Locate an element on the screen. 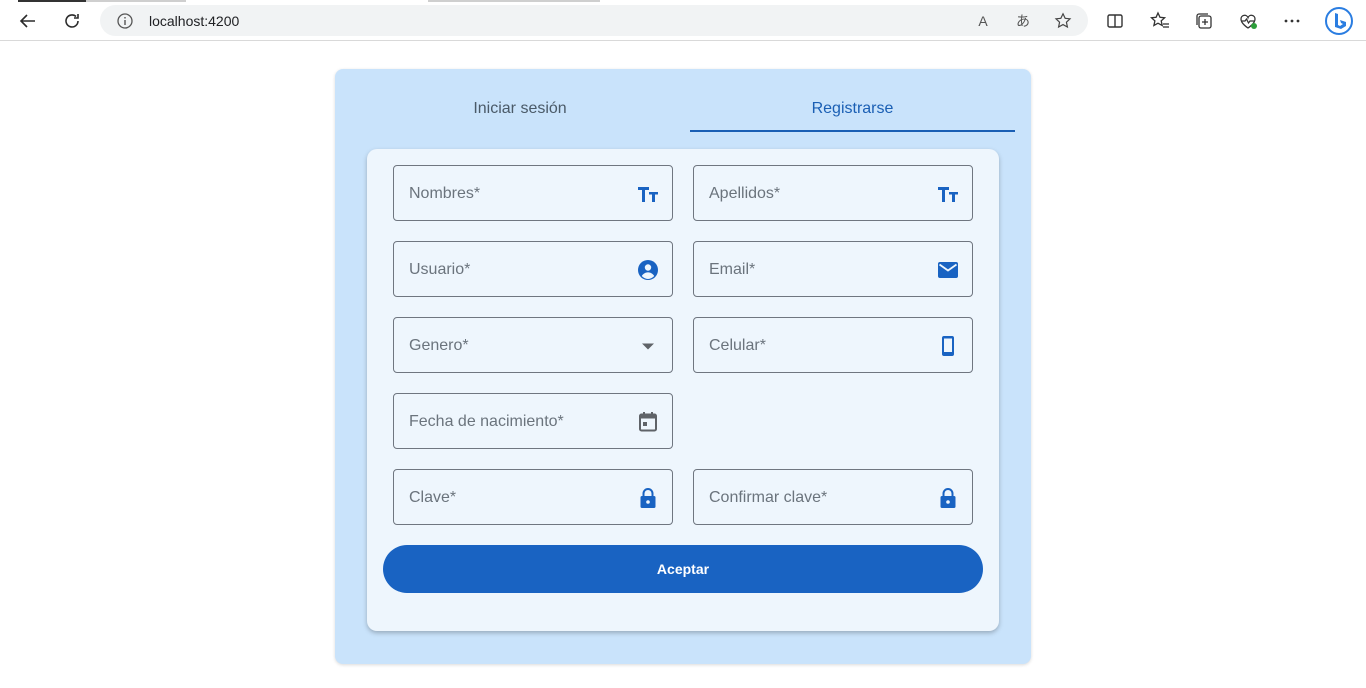 This screenshot has height=688, width=1366. browser-toolbar: localhost:4200 A あ is located at coordinates (683, 20).